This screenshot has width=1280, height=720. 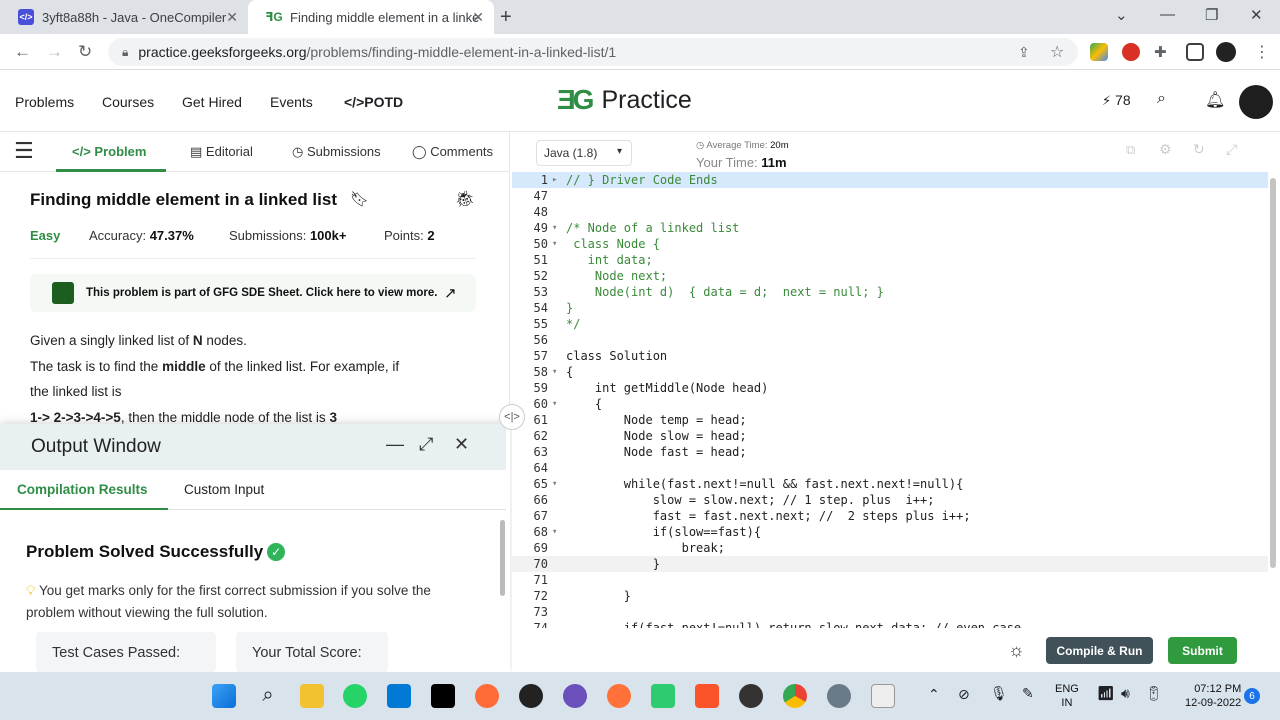 I want to click on pen-icon: ✎, so click(x=1028, y=693).